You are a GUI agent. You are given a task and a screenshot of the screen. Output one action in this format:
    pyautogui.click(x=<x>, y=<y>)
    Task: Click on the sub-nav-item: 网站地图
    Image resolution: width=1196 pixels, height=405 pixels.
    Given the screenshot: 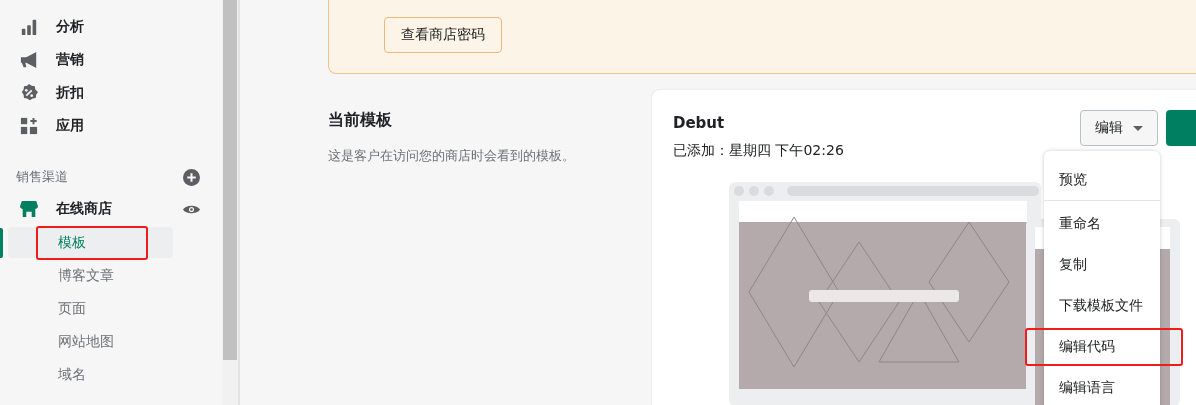 What is the action you would take?
    pyautogui.click(x=90, y=341)
    